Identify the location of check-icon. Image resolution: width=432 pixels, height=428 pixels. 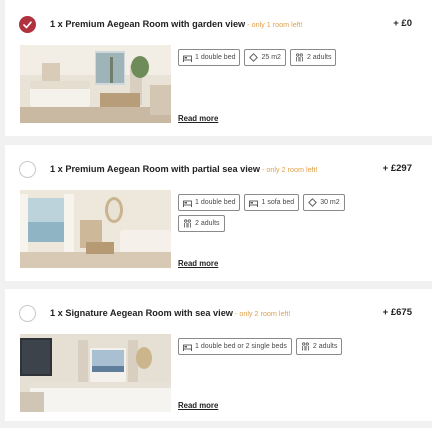
(27, 25).